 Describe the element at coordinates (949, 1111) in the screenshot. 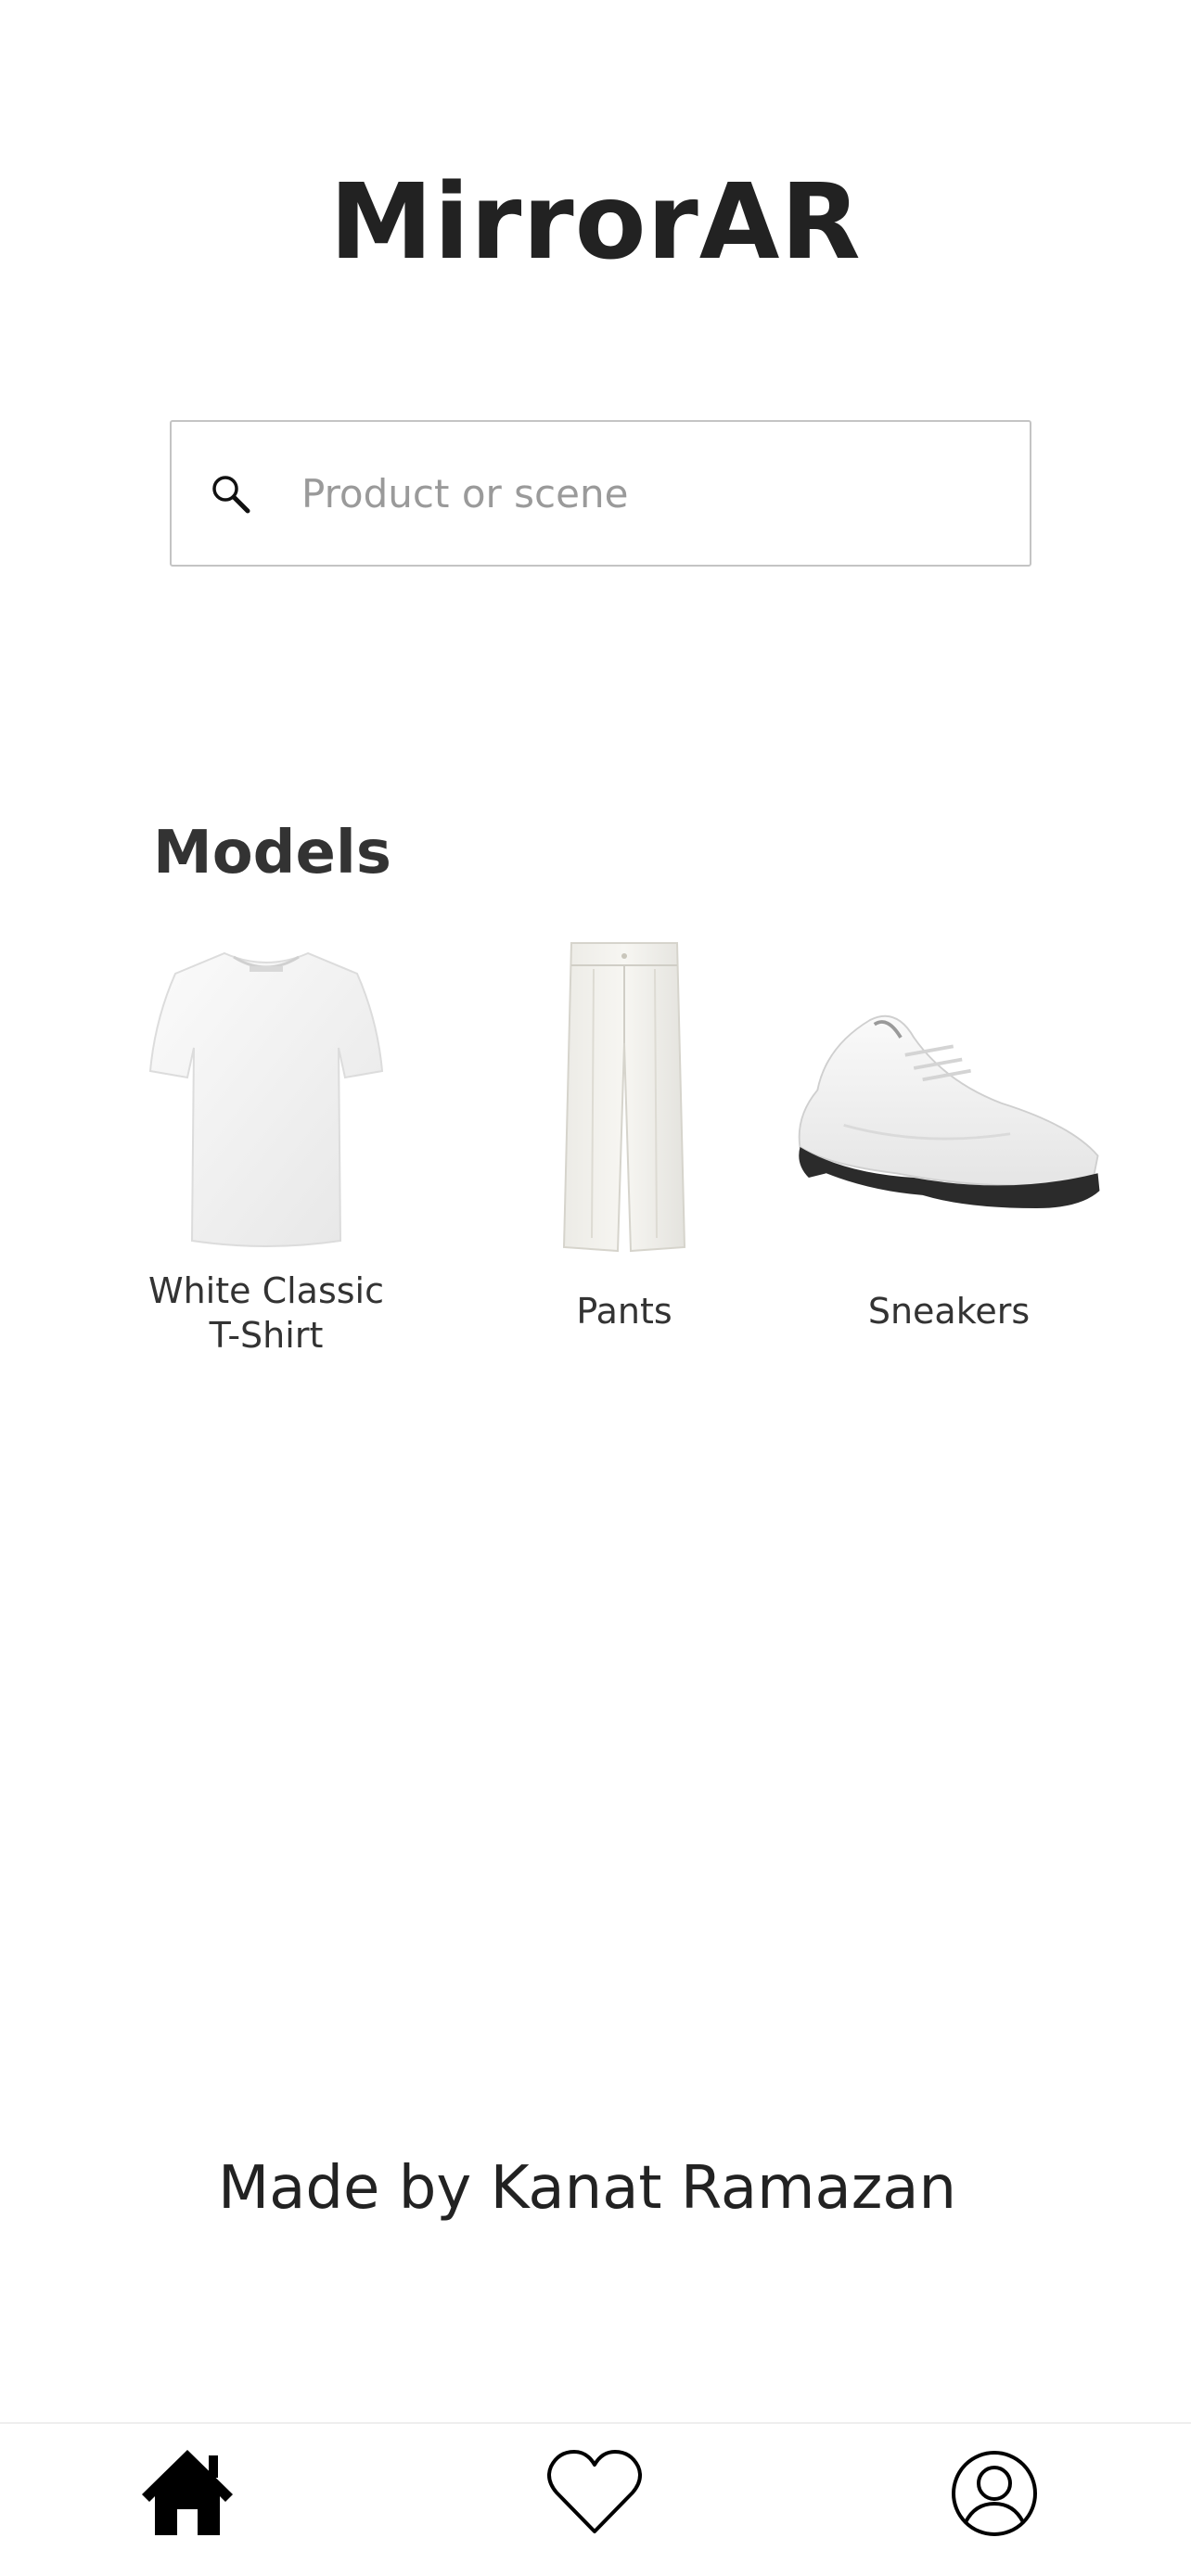

I see `sneakers-image` at that location.